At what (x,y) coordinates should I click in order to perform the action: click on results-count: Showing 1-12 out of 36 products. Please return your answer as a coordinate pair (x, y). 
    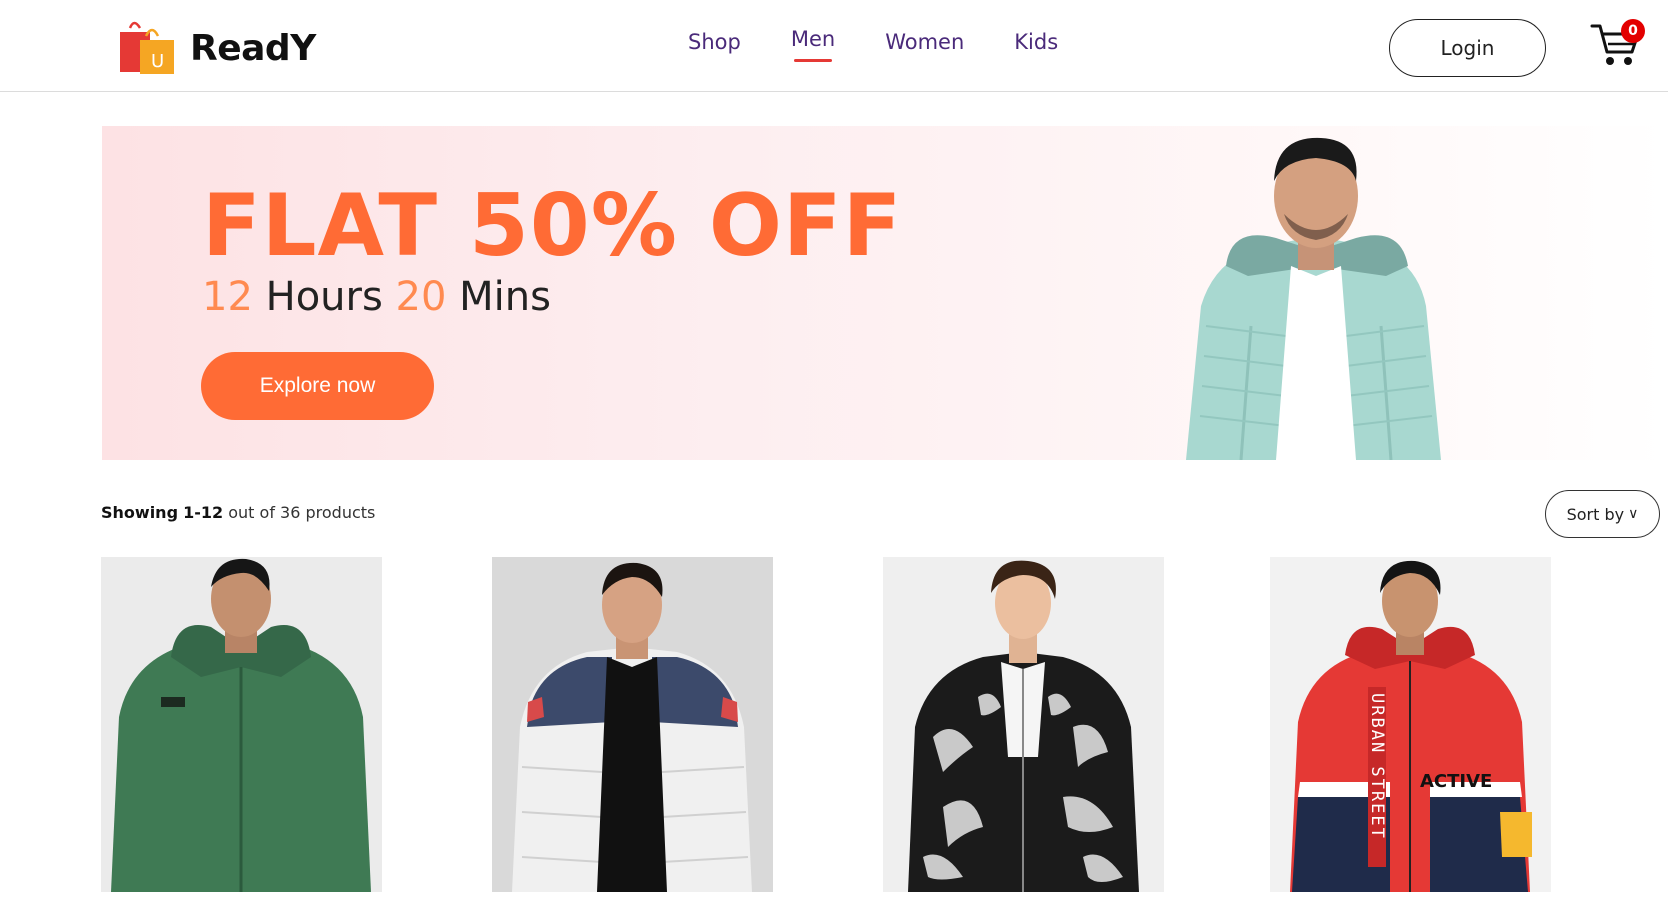
    Looking at the image, I should click on (238, 512).